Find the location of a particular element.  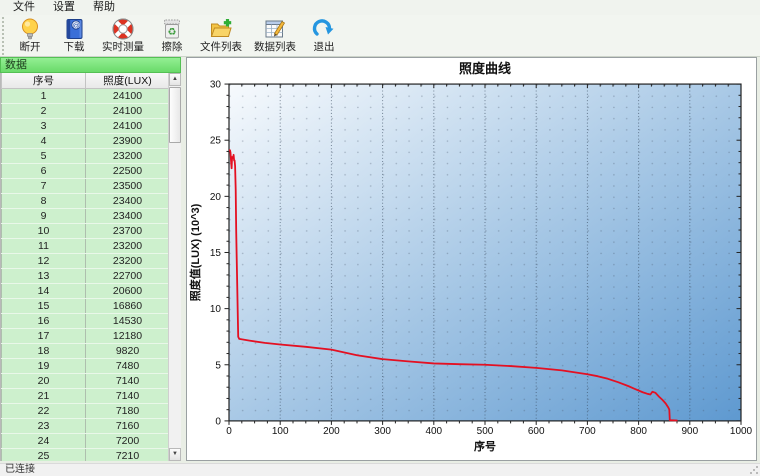

table-cell: 23700 is located at coordinates (127, 231).